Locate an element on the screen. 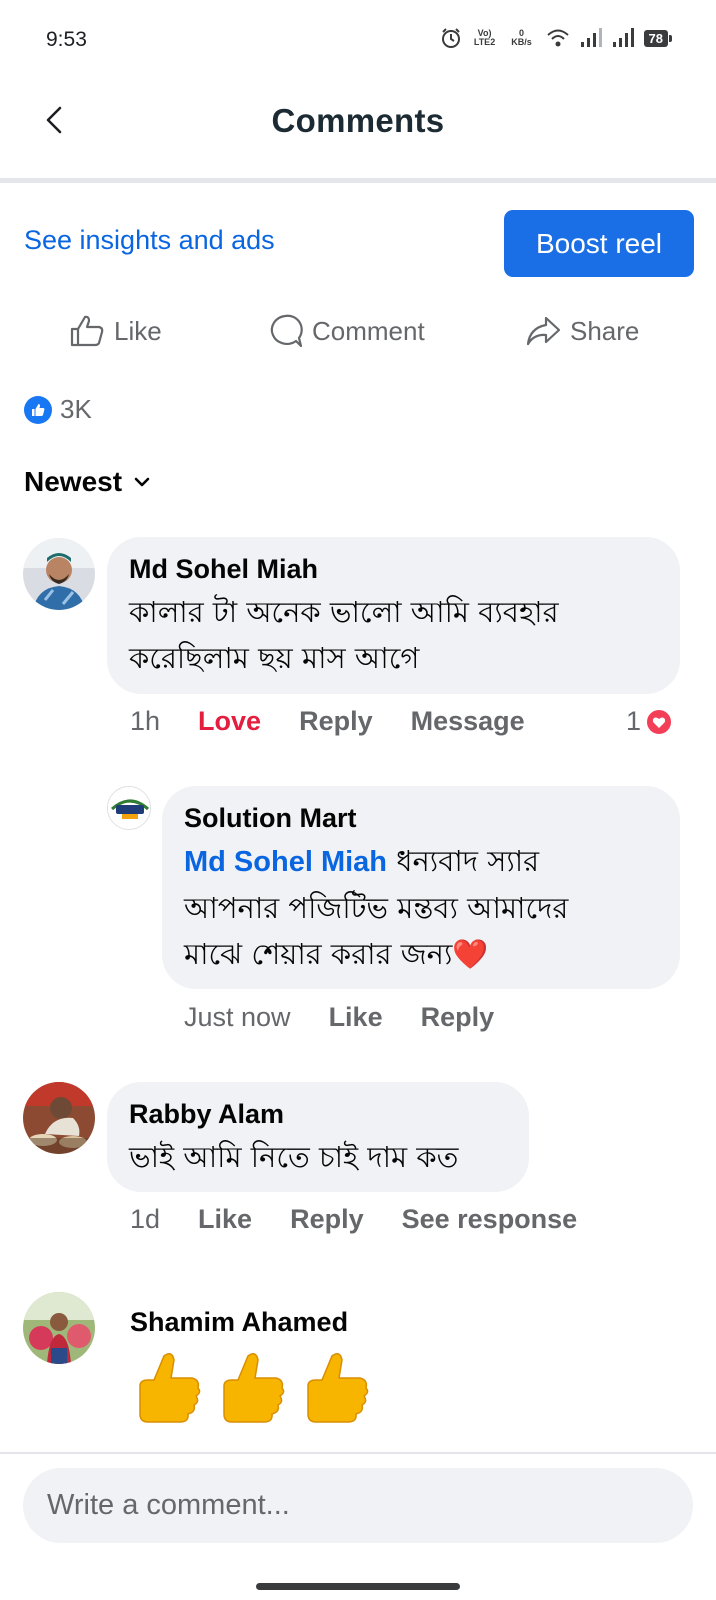  comment-reaction-badge: 1 is located at coordinates (650, 721).